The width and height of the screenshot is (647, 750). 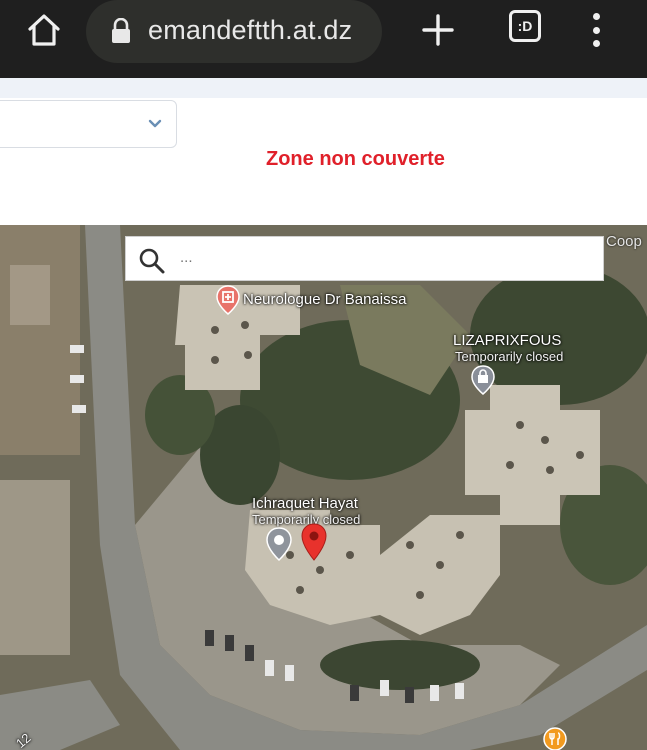 I want to click on home-icon, so click(x=44, y=30).